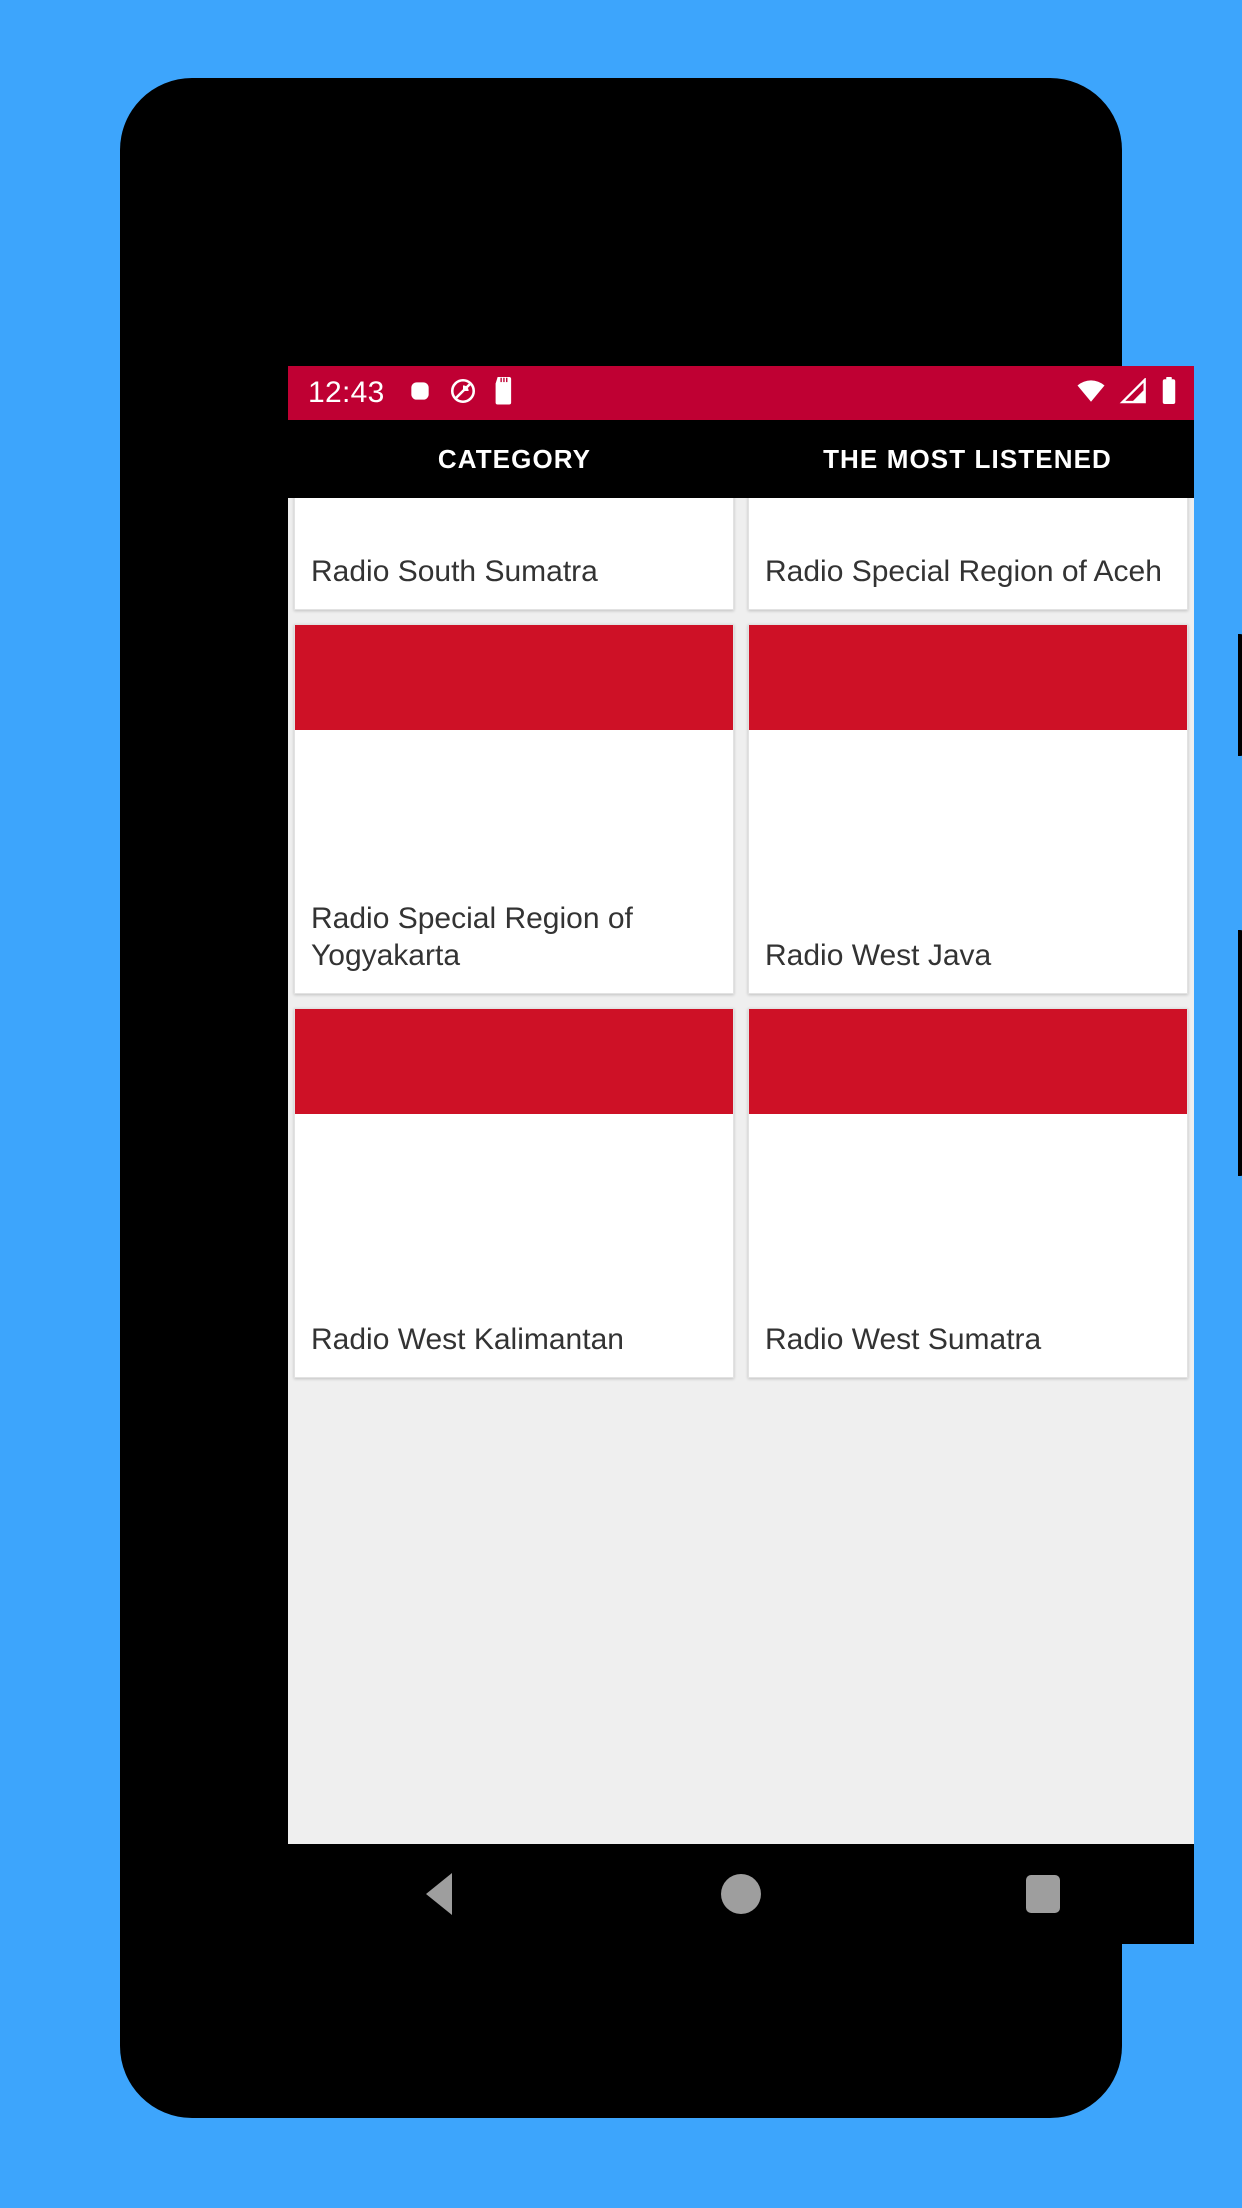 This screenshot has width=1242, height=2208. I want to click on tab-category: CATEGORY, so click(514, 459).